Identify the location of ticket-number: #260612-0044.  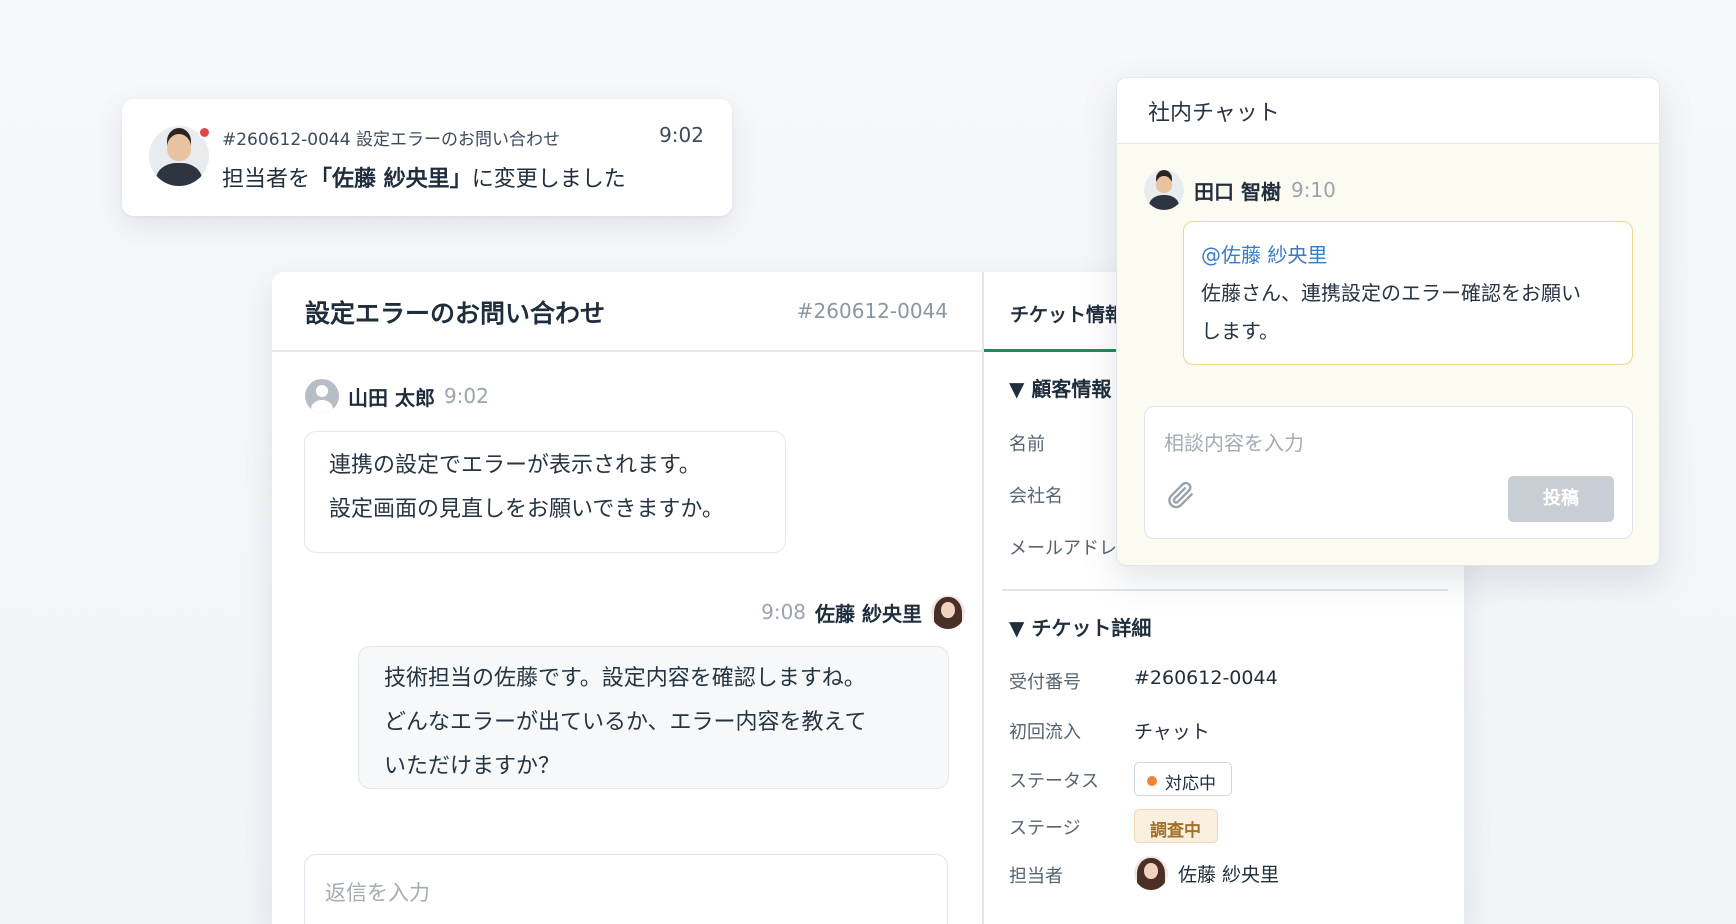
(872, 311).